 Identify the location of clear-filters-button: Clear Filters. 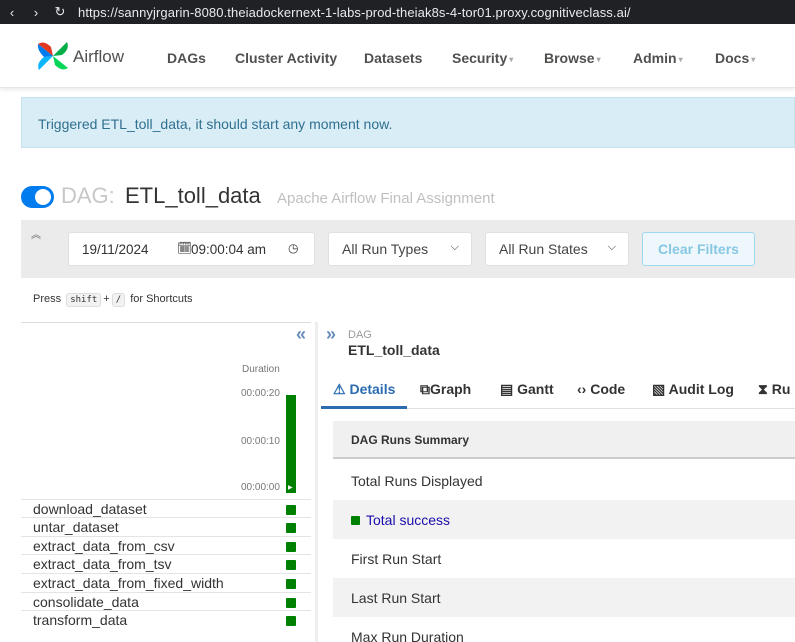
(698, 249).